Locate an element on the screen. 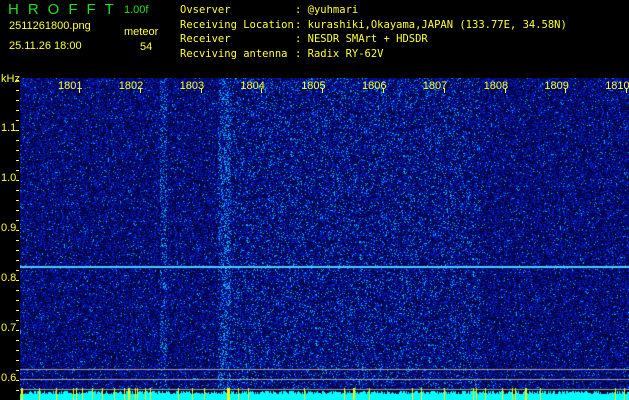 This screenshot has width=629, height=400. y-unit: kHz is located at coordinates (10, 79).